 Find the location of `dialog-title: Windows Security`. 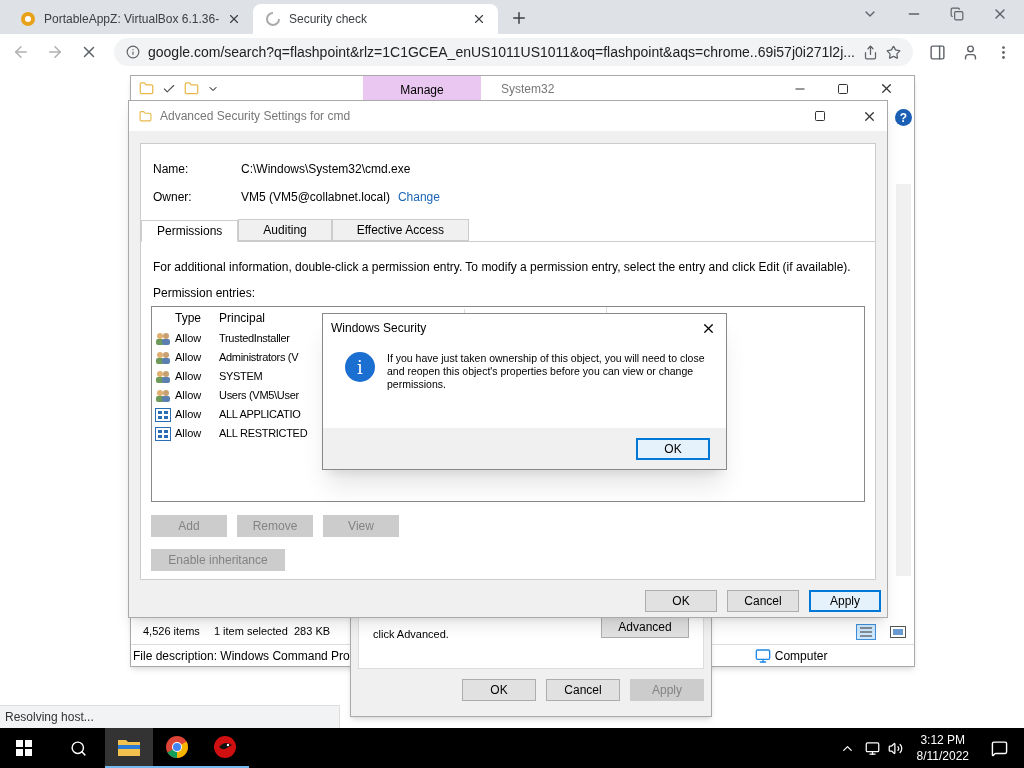

dialog-title: Windows Security is located at coordinates (379, 328).